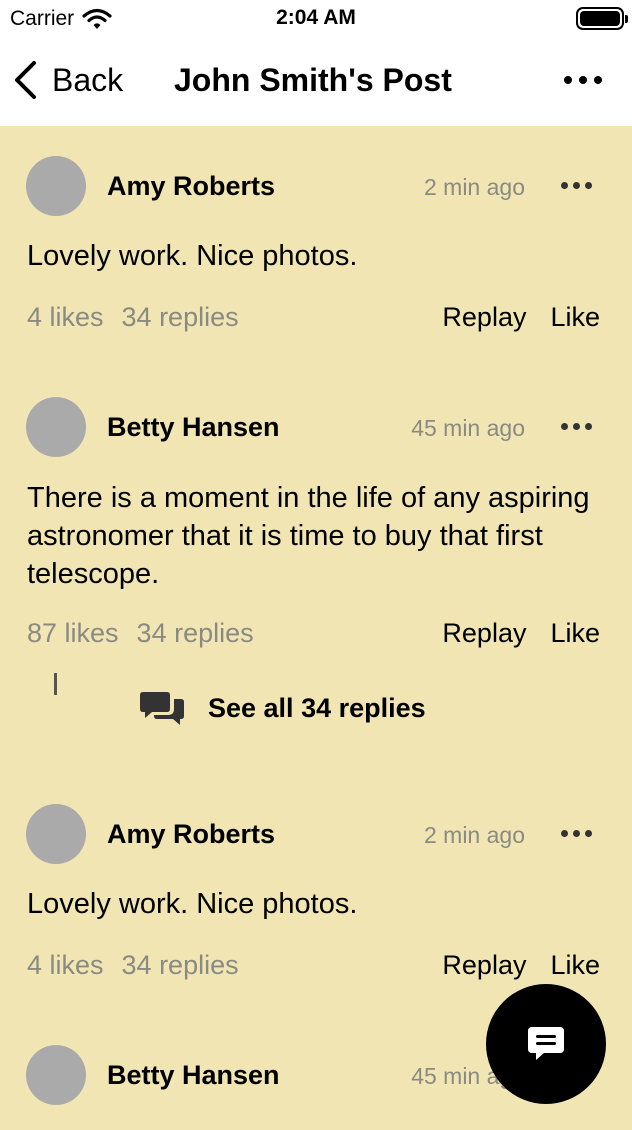 This screenshot has height=1130, width=632. I want to click on page-title: John Smith's Post, so click(313, 80).